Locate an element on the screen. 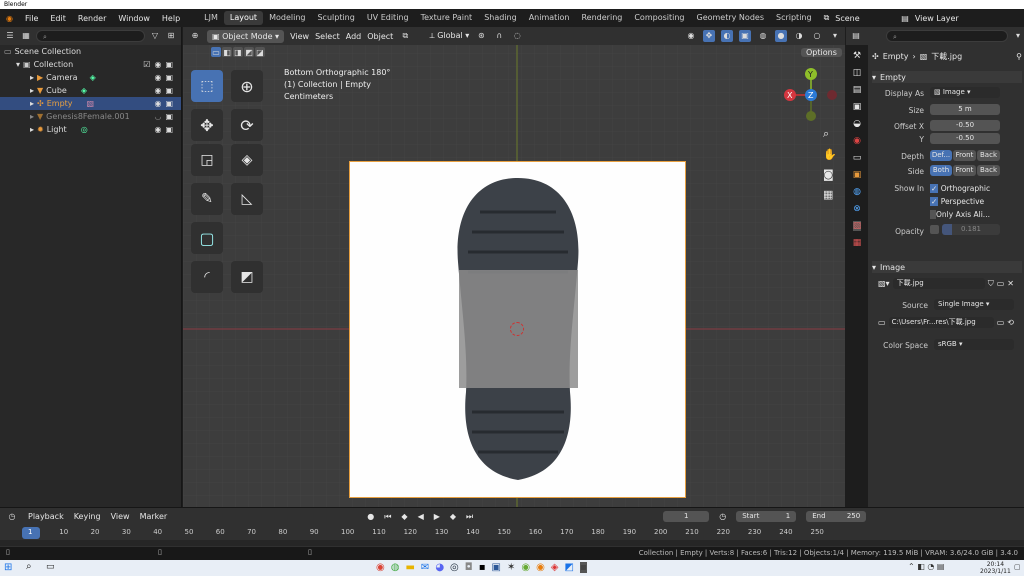 This screenshot has width=1024, height=576. tab-rendering: Rendering is located at coordinates (601, 18).